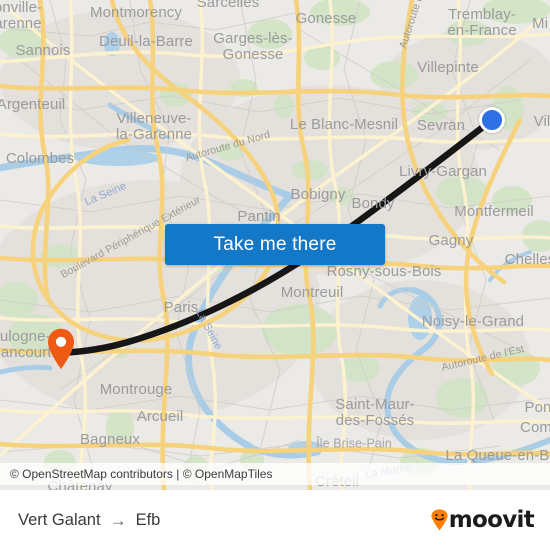 This screenshot has width=550, height=550. I want to click on arrow-right-icon: →, so click(118, 520).